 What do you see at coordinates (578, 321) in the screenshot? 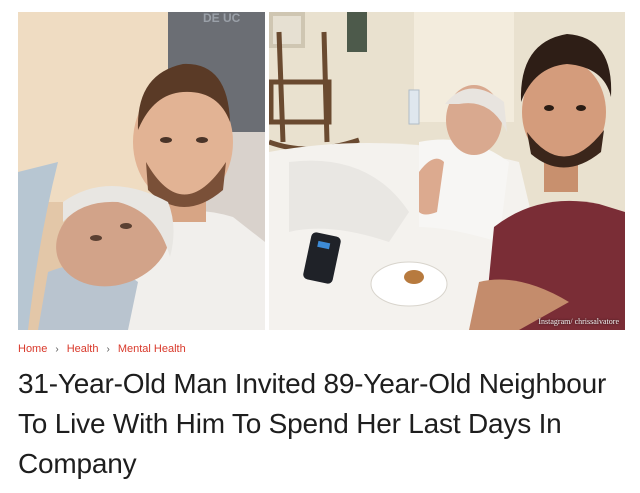
I see `photo-credit: Instagram/ chrissalvatore` at bounding box center [578, 321].